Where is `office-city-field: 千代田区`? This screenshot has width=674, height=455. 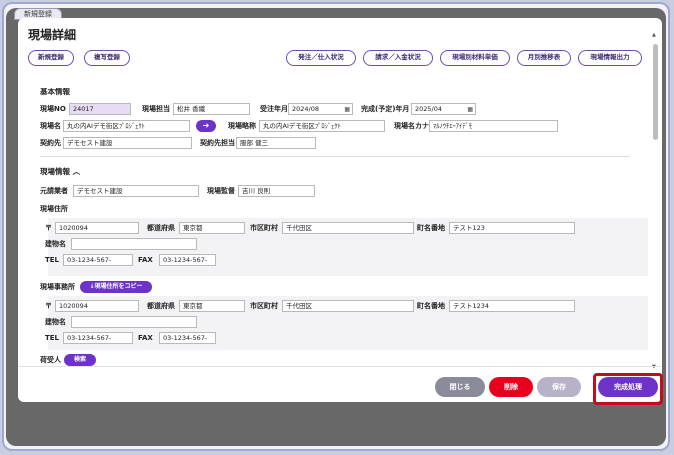
office-city-field: 千代田区 is located at coordinates (348, 306).